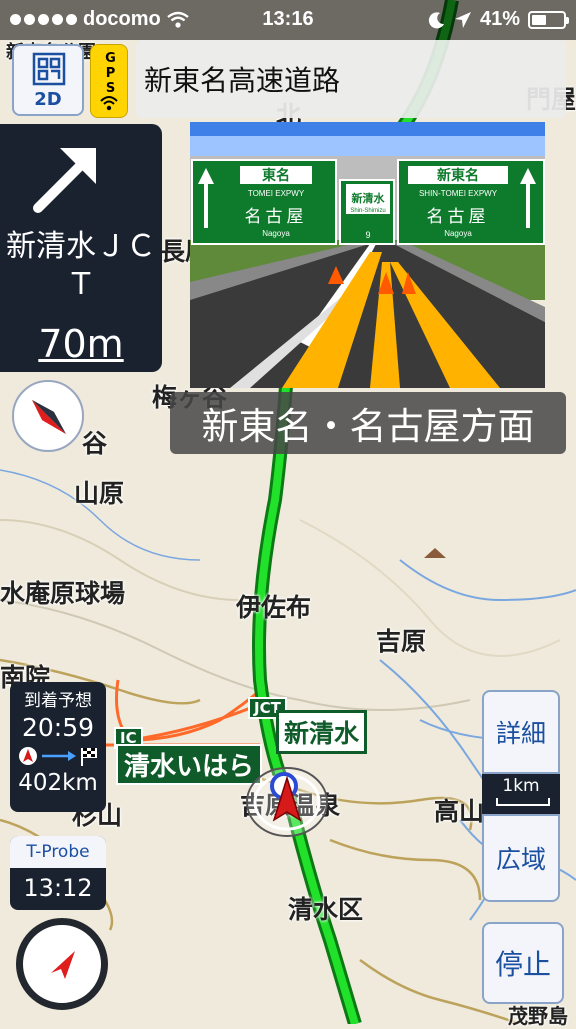 This screenshot has width=576, height=1029. I want to click on tprobe-time: 13:12, so click(58, 888).